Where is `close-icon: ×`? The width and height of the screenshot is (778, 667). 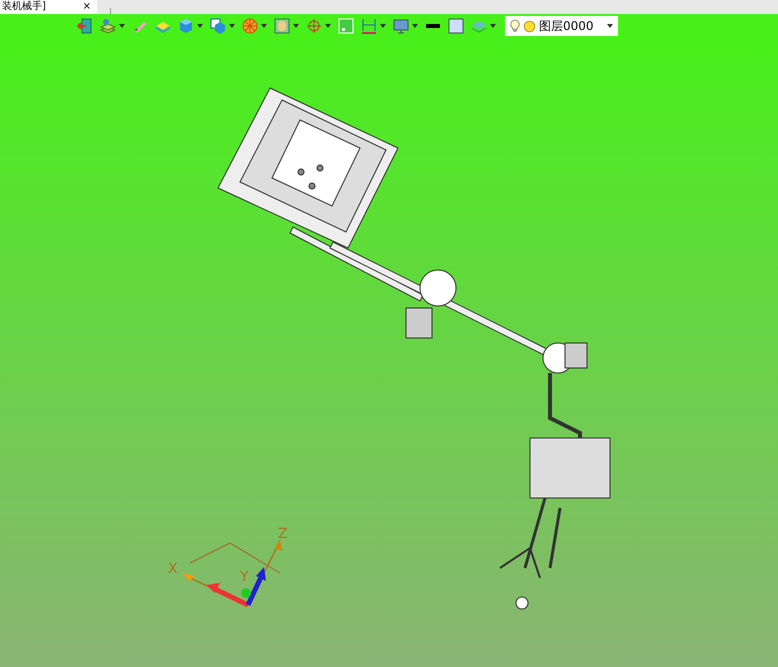
close-icon: × is located at coordinates (86, 7).